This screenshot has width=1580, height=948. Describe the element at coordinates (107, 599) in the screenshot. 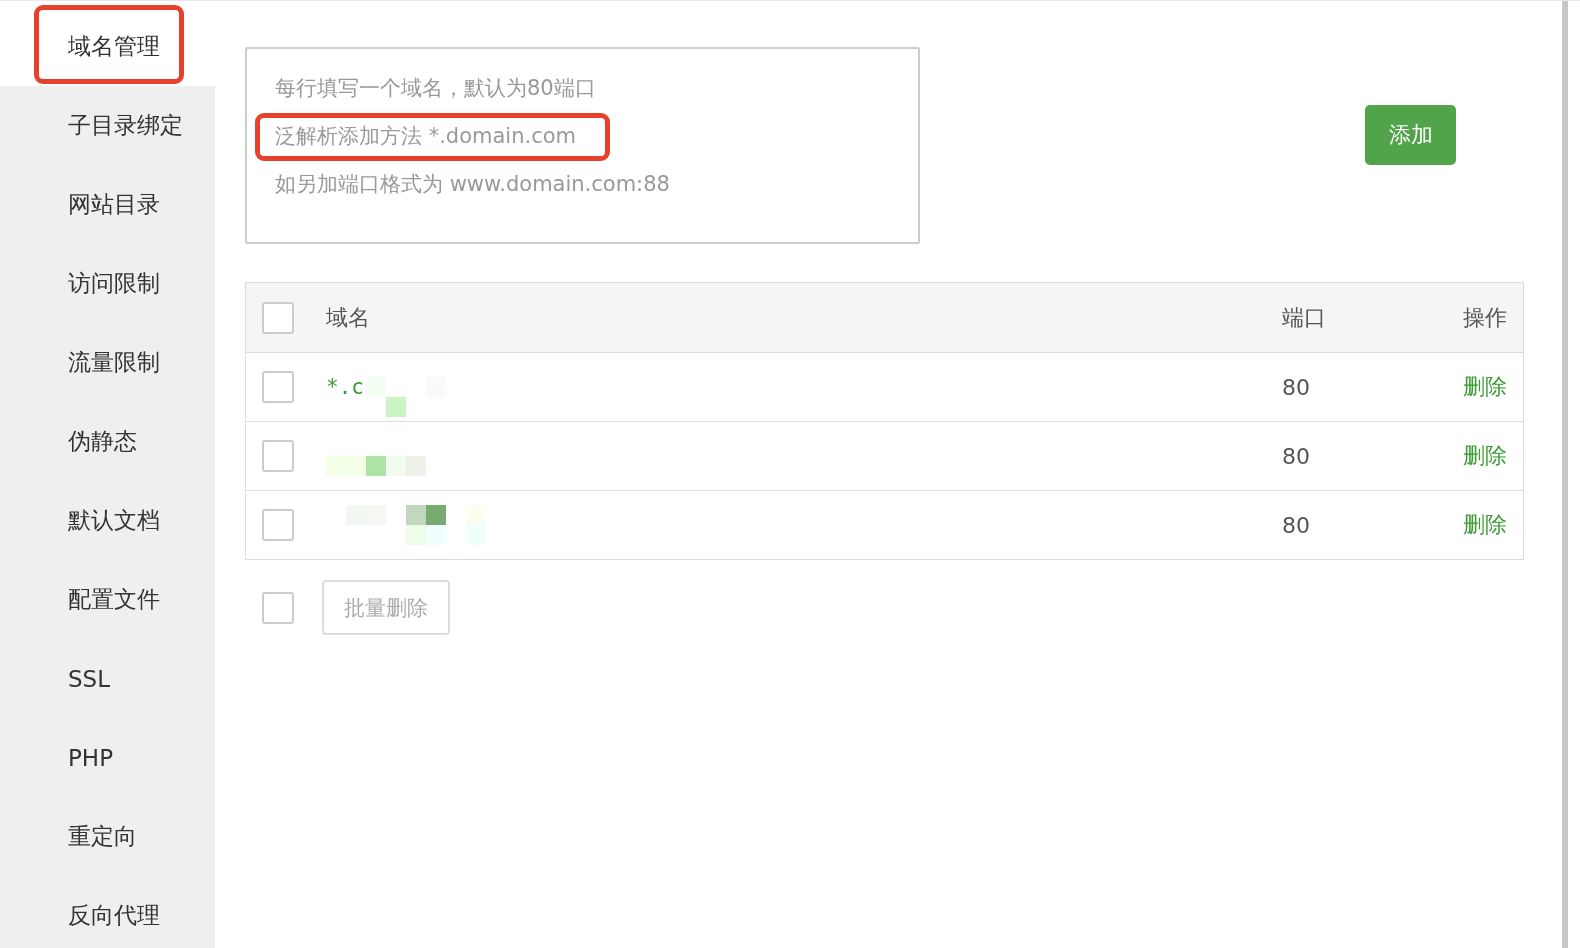

I see `sidebar-item: 配置文件` at that location.